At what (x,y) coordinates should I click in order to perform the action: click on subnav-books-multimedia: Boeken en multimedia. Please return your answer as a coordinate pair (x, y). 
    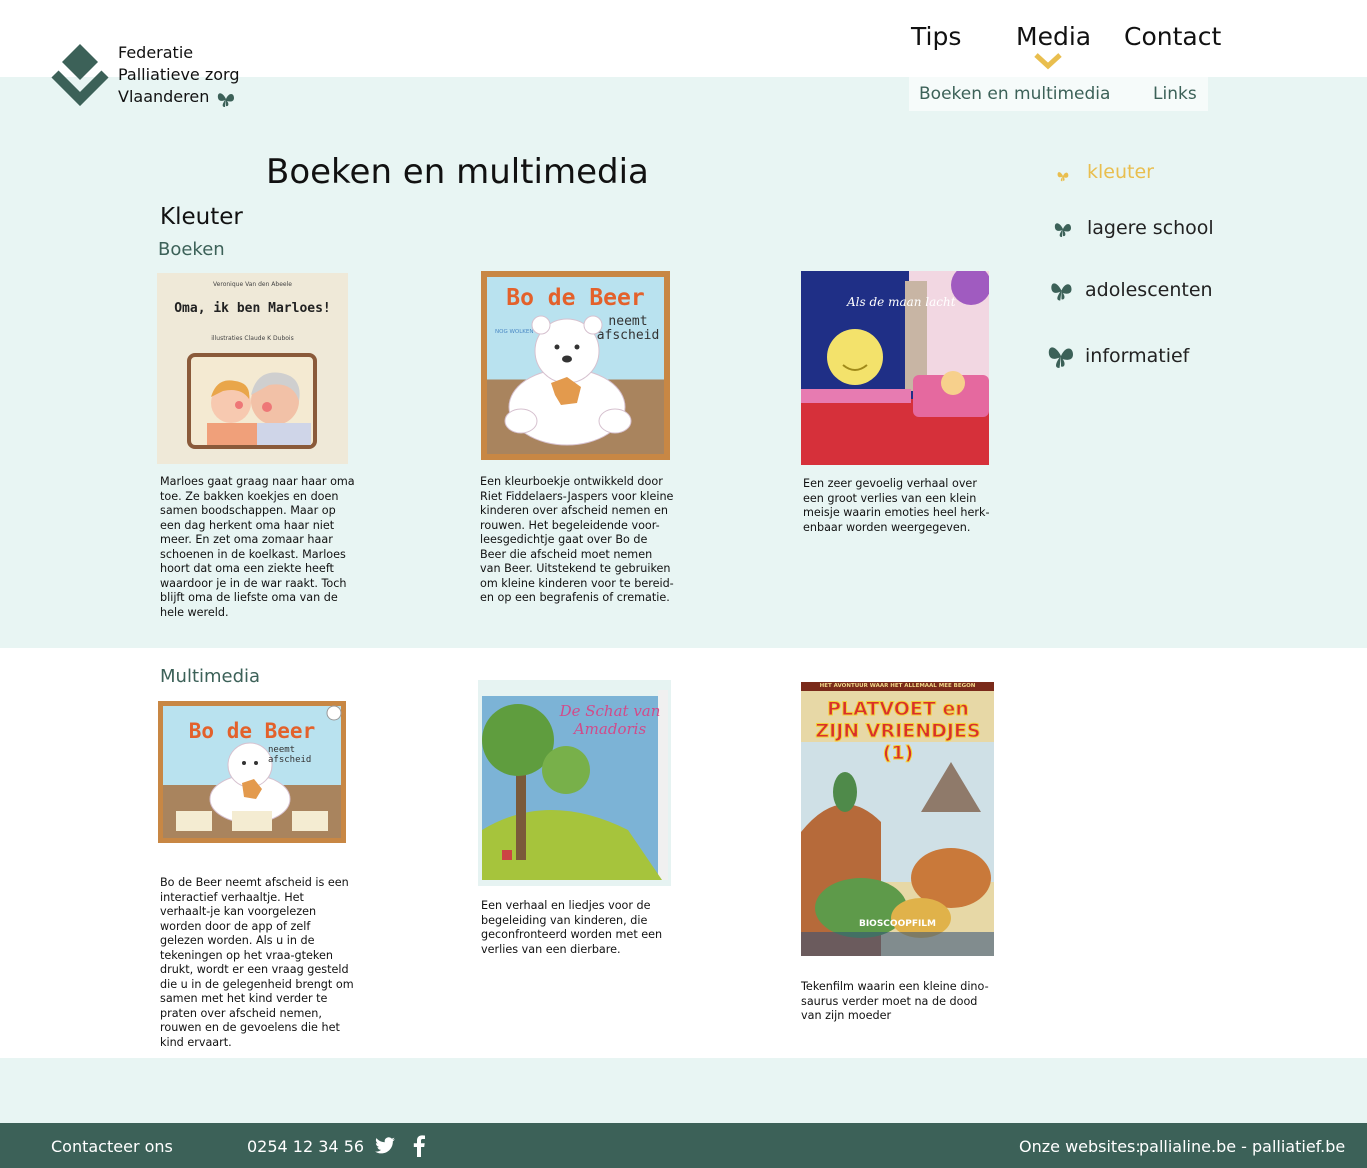
    Looking at the image, I should click on (1014, 94).